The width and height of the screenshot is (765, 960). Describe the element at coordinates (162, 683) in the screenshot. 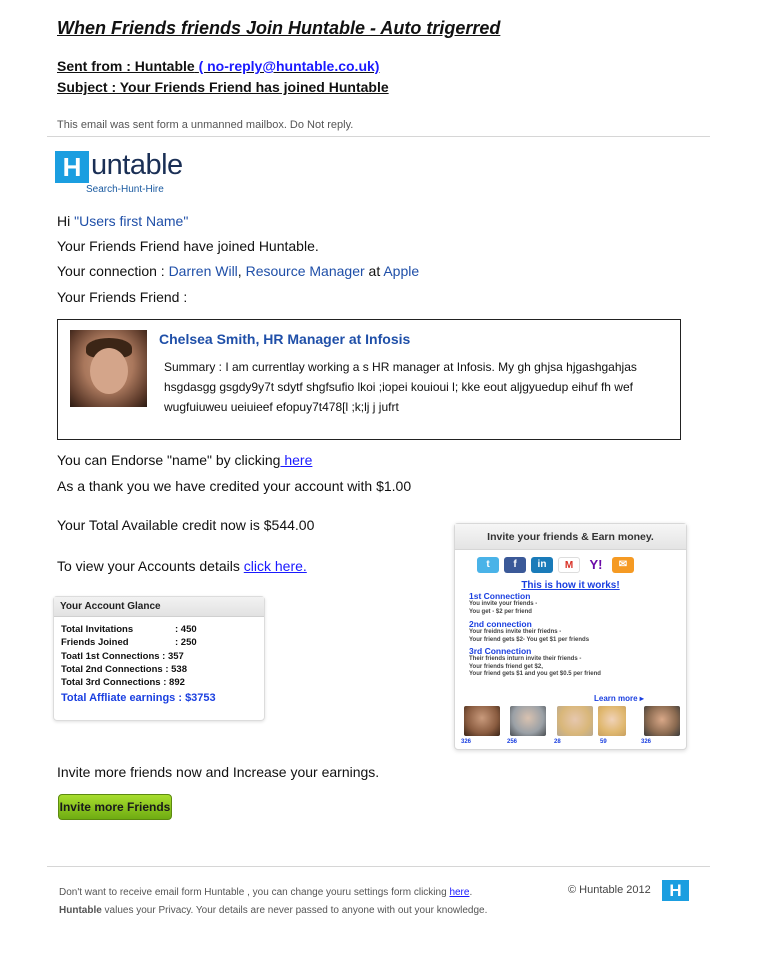

I see `glance-row: Total 3rd Connections : 892` at that location.